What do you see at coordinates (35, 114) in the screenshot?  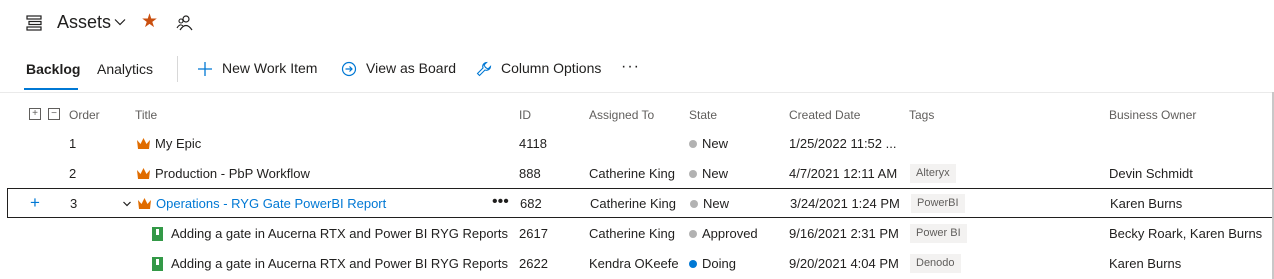 I see `expand-all-icon: +` at bounding box center [35, 114].